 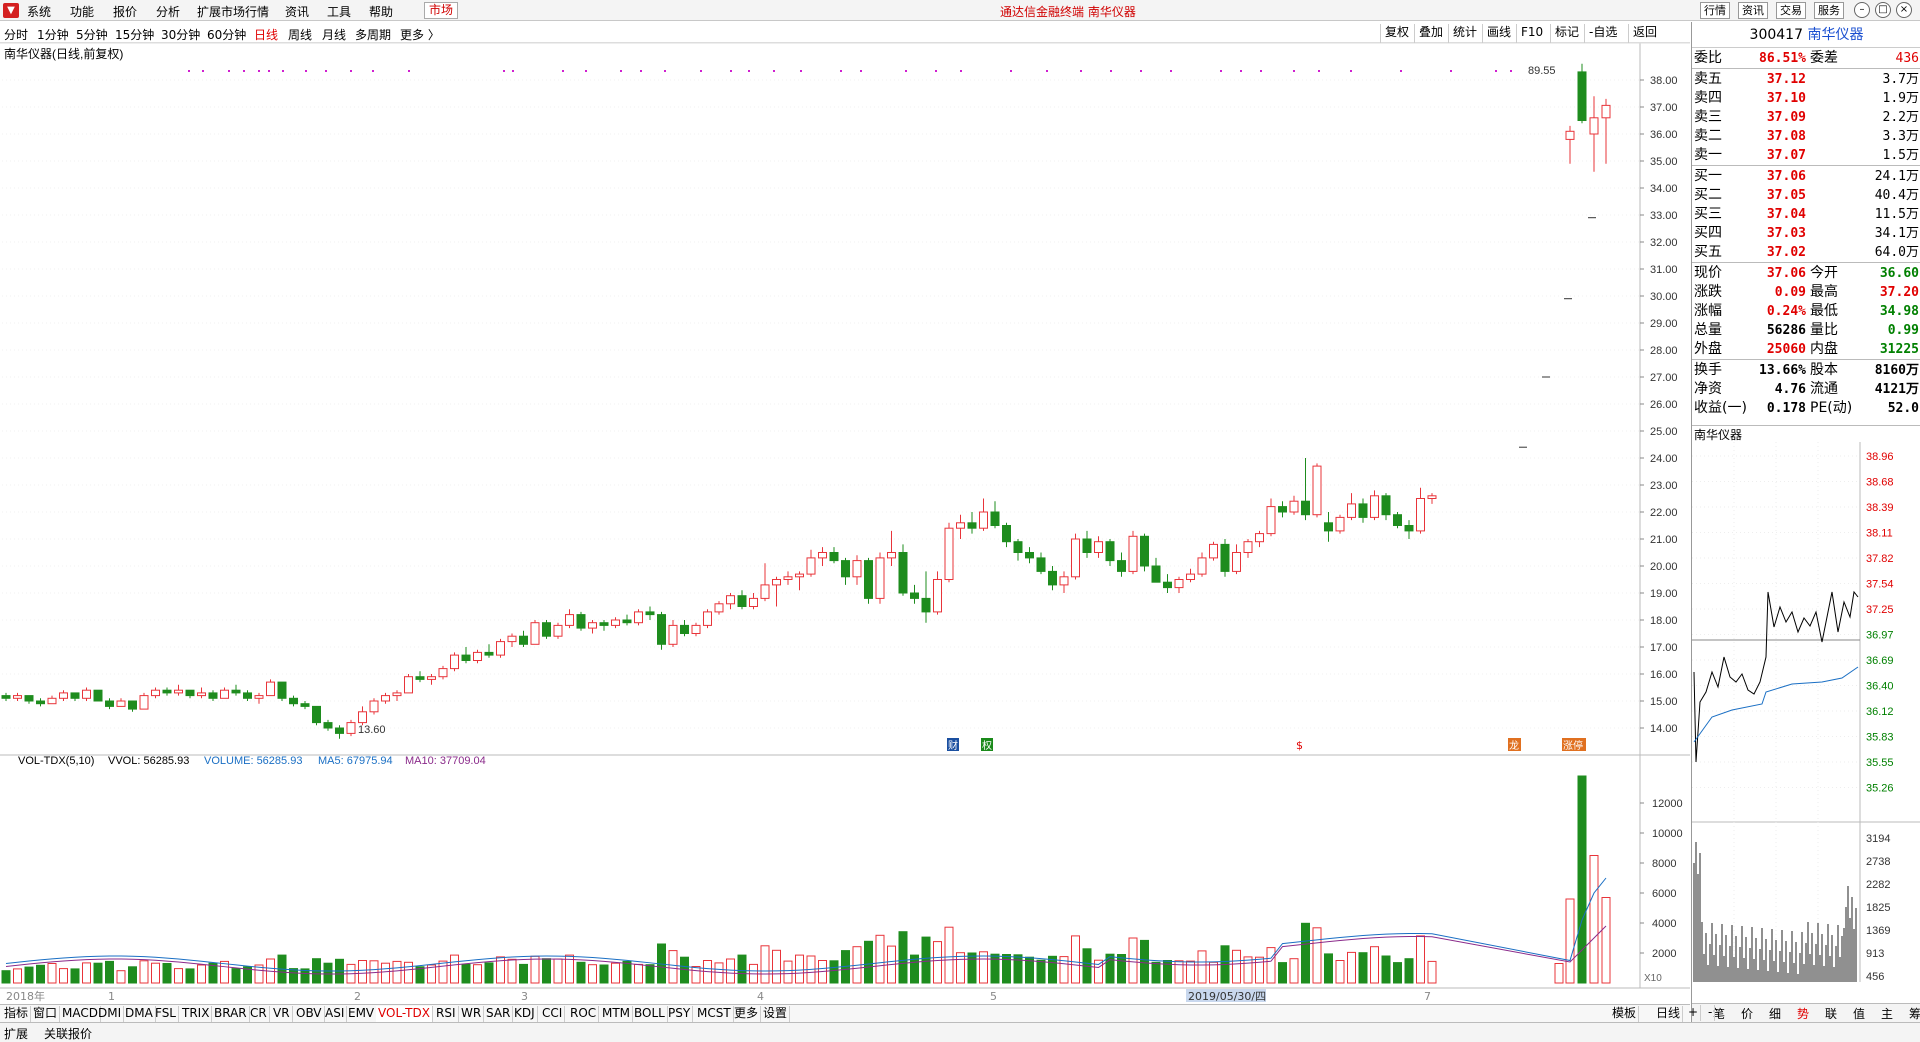 What do you see at coordinates (53, 34) in the screenshot?
I see `period-1min: 1分钟` at bounding box center [53, 34].